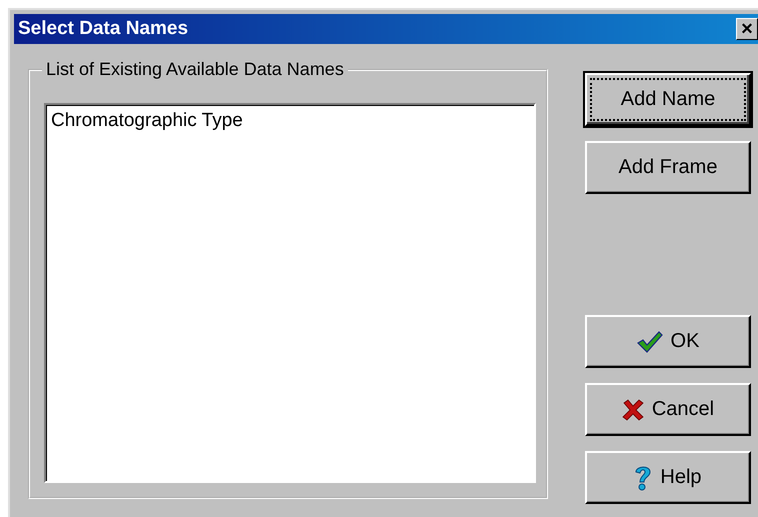  What do you see at coordinates (668, 341) in the screenshot?
I see `ok-button: OK` at bounding box center [668, 341].